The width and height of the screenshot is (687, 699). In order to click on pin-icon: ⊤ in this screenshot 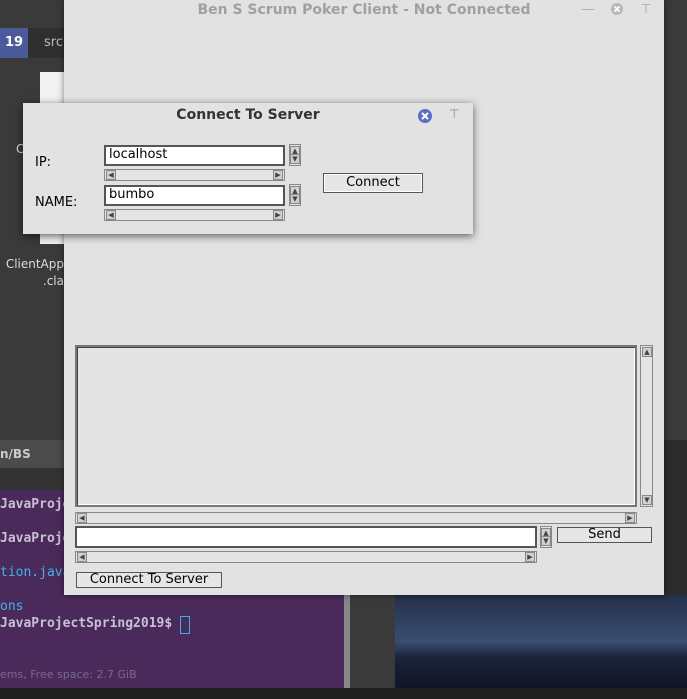, I will do `click(646, 10)`.